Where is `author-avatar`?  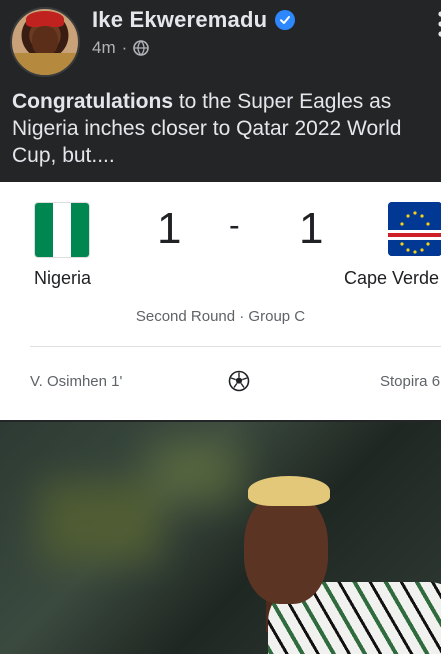
author-avatar is located at coordinates (45, 42).